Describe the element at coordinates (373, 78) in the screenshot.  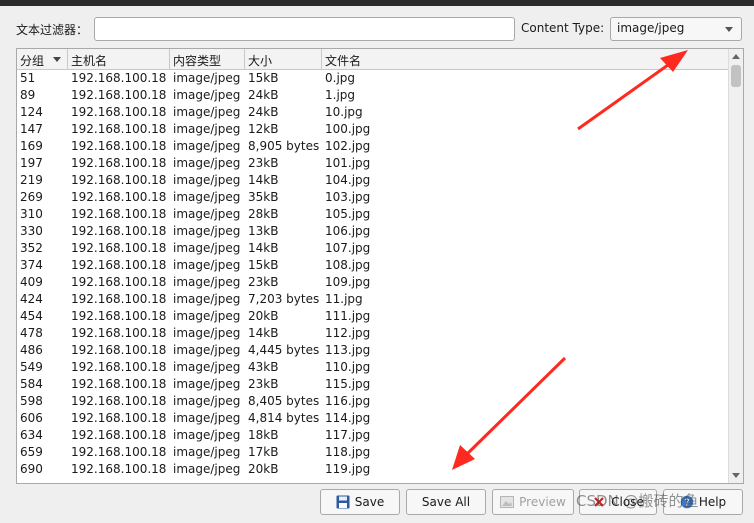
I see `table-row: 51 192.168.100.18 image/jpeg 15kB 0.jpg` at that location.